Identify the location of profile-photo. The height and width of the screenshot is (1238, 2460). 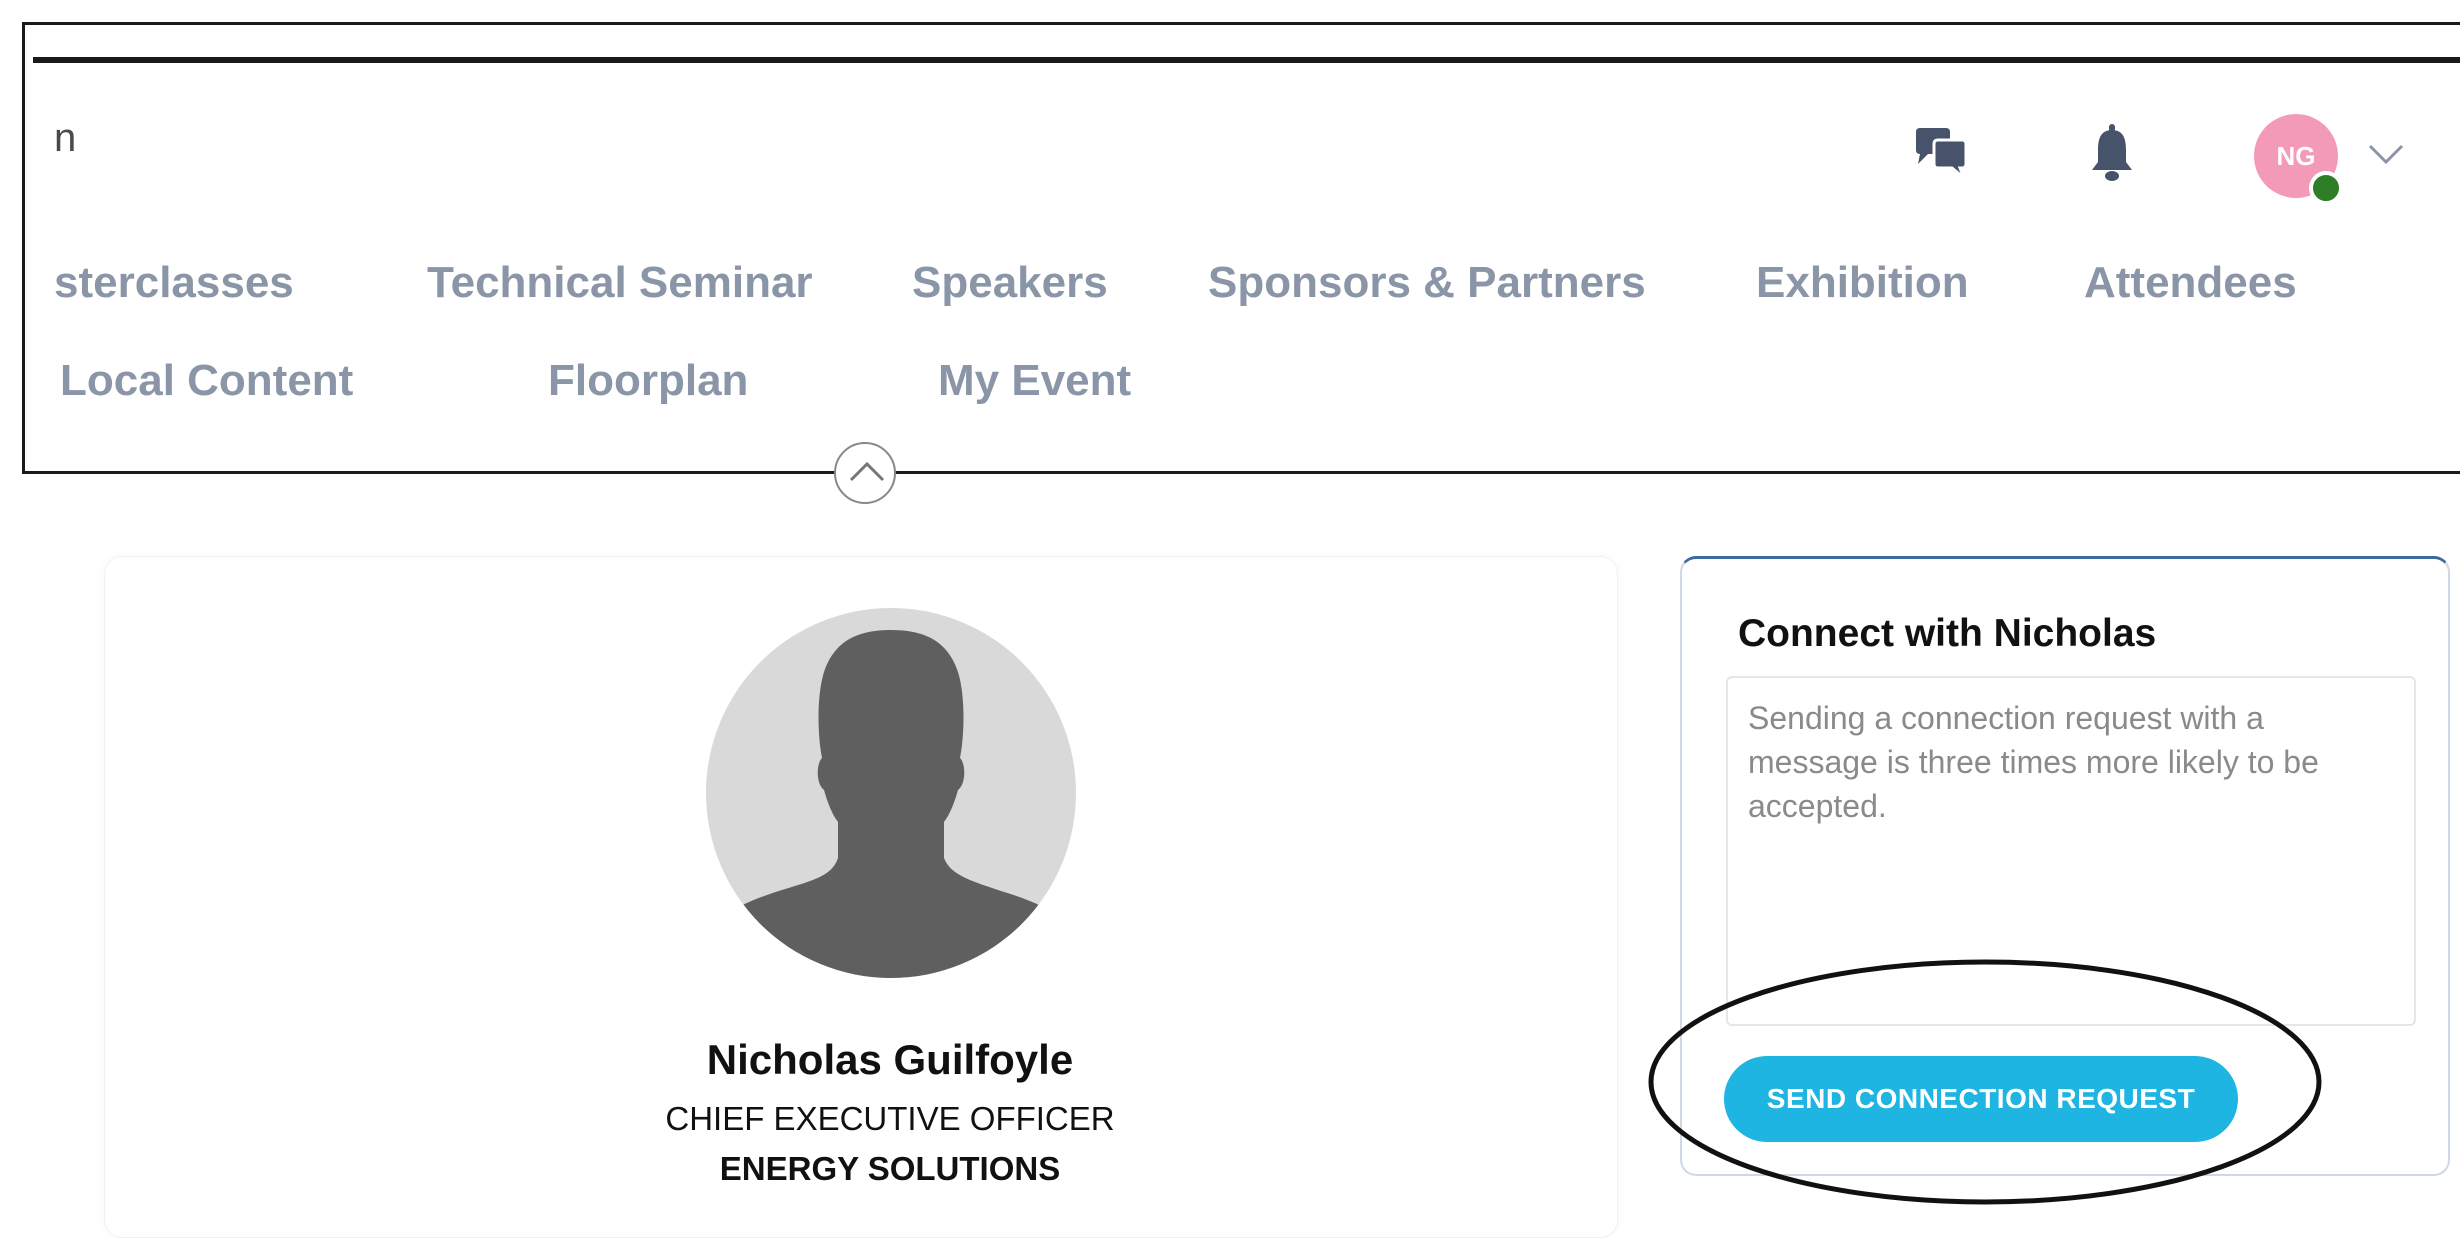
(891, 793).